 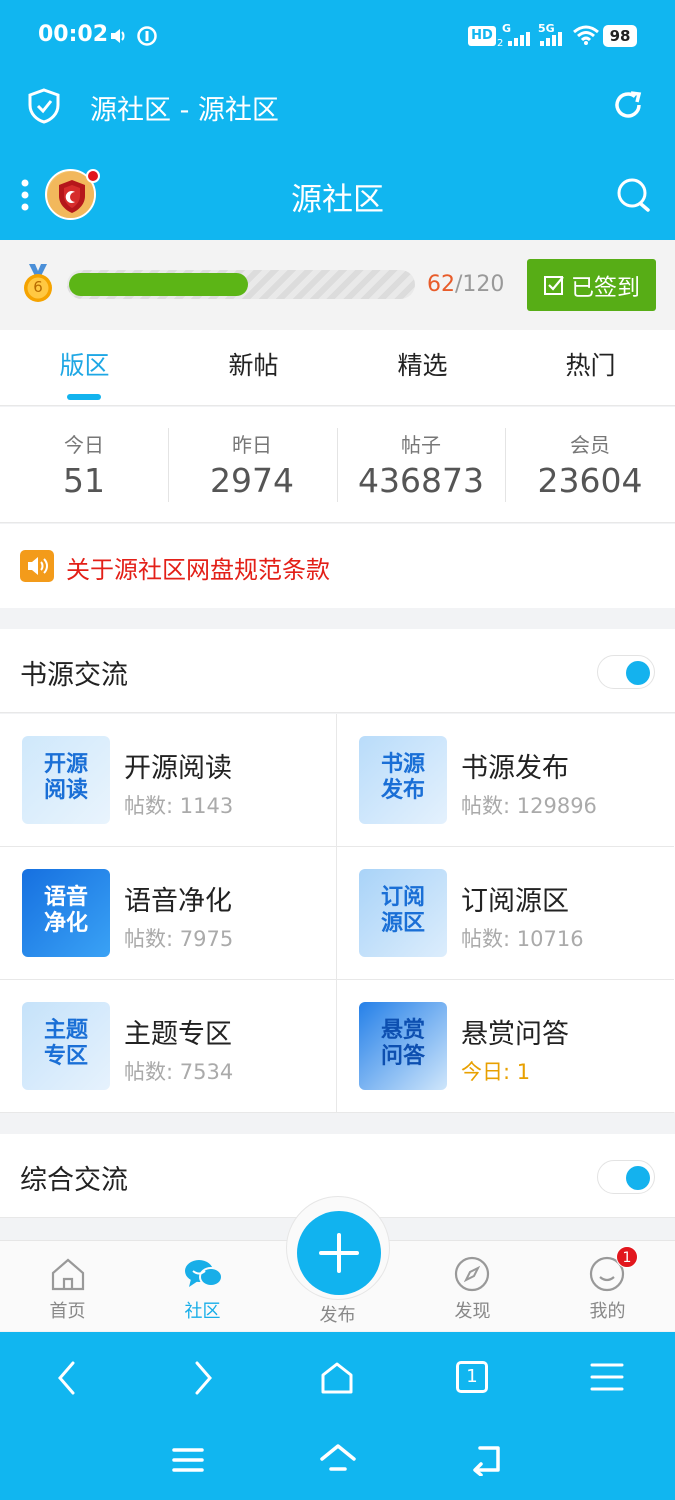 I want to click on nav-community: 社区, so click(x=202, y=1286).